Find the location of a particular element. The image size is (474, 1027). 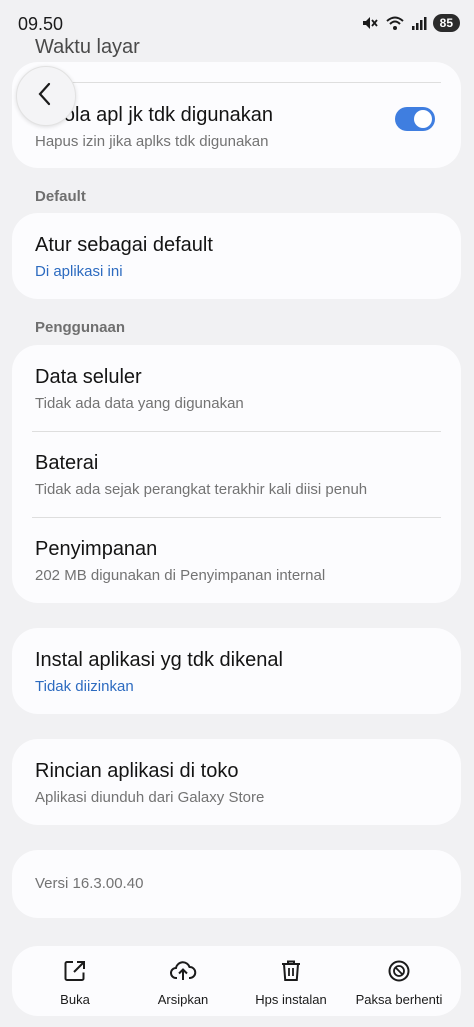

manage-unused-subtitle: Hapus izin jika aplks tdk digunakan is located at coordinates (152, 141).